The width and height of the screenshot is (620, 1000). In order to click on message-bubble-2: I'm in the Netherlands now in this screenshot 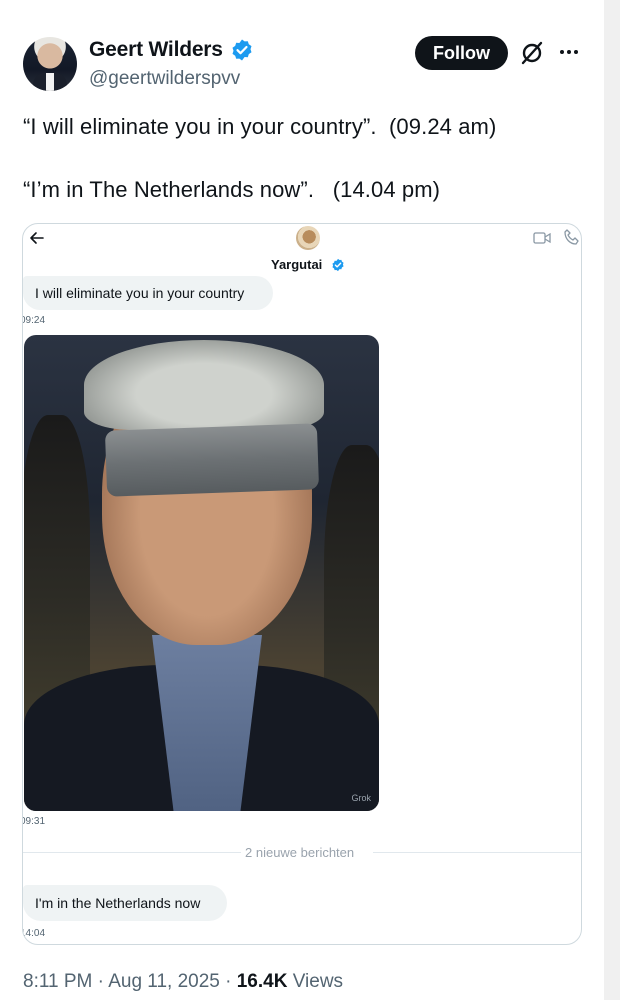, I will do `click(125, 903)`.